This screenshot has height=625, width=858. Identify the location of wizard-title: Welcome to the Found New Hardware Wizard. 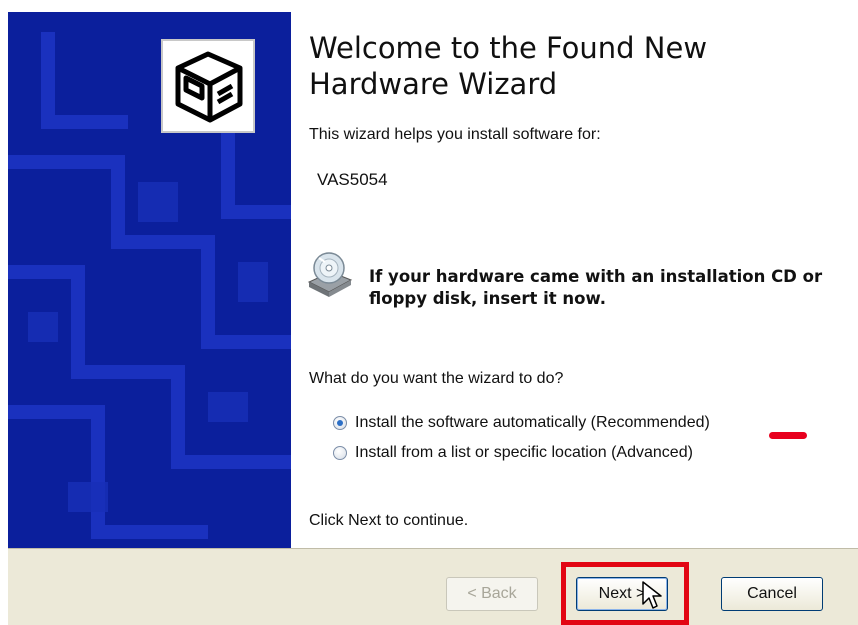
(508, 66).